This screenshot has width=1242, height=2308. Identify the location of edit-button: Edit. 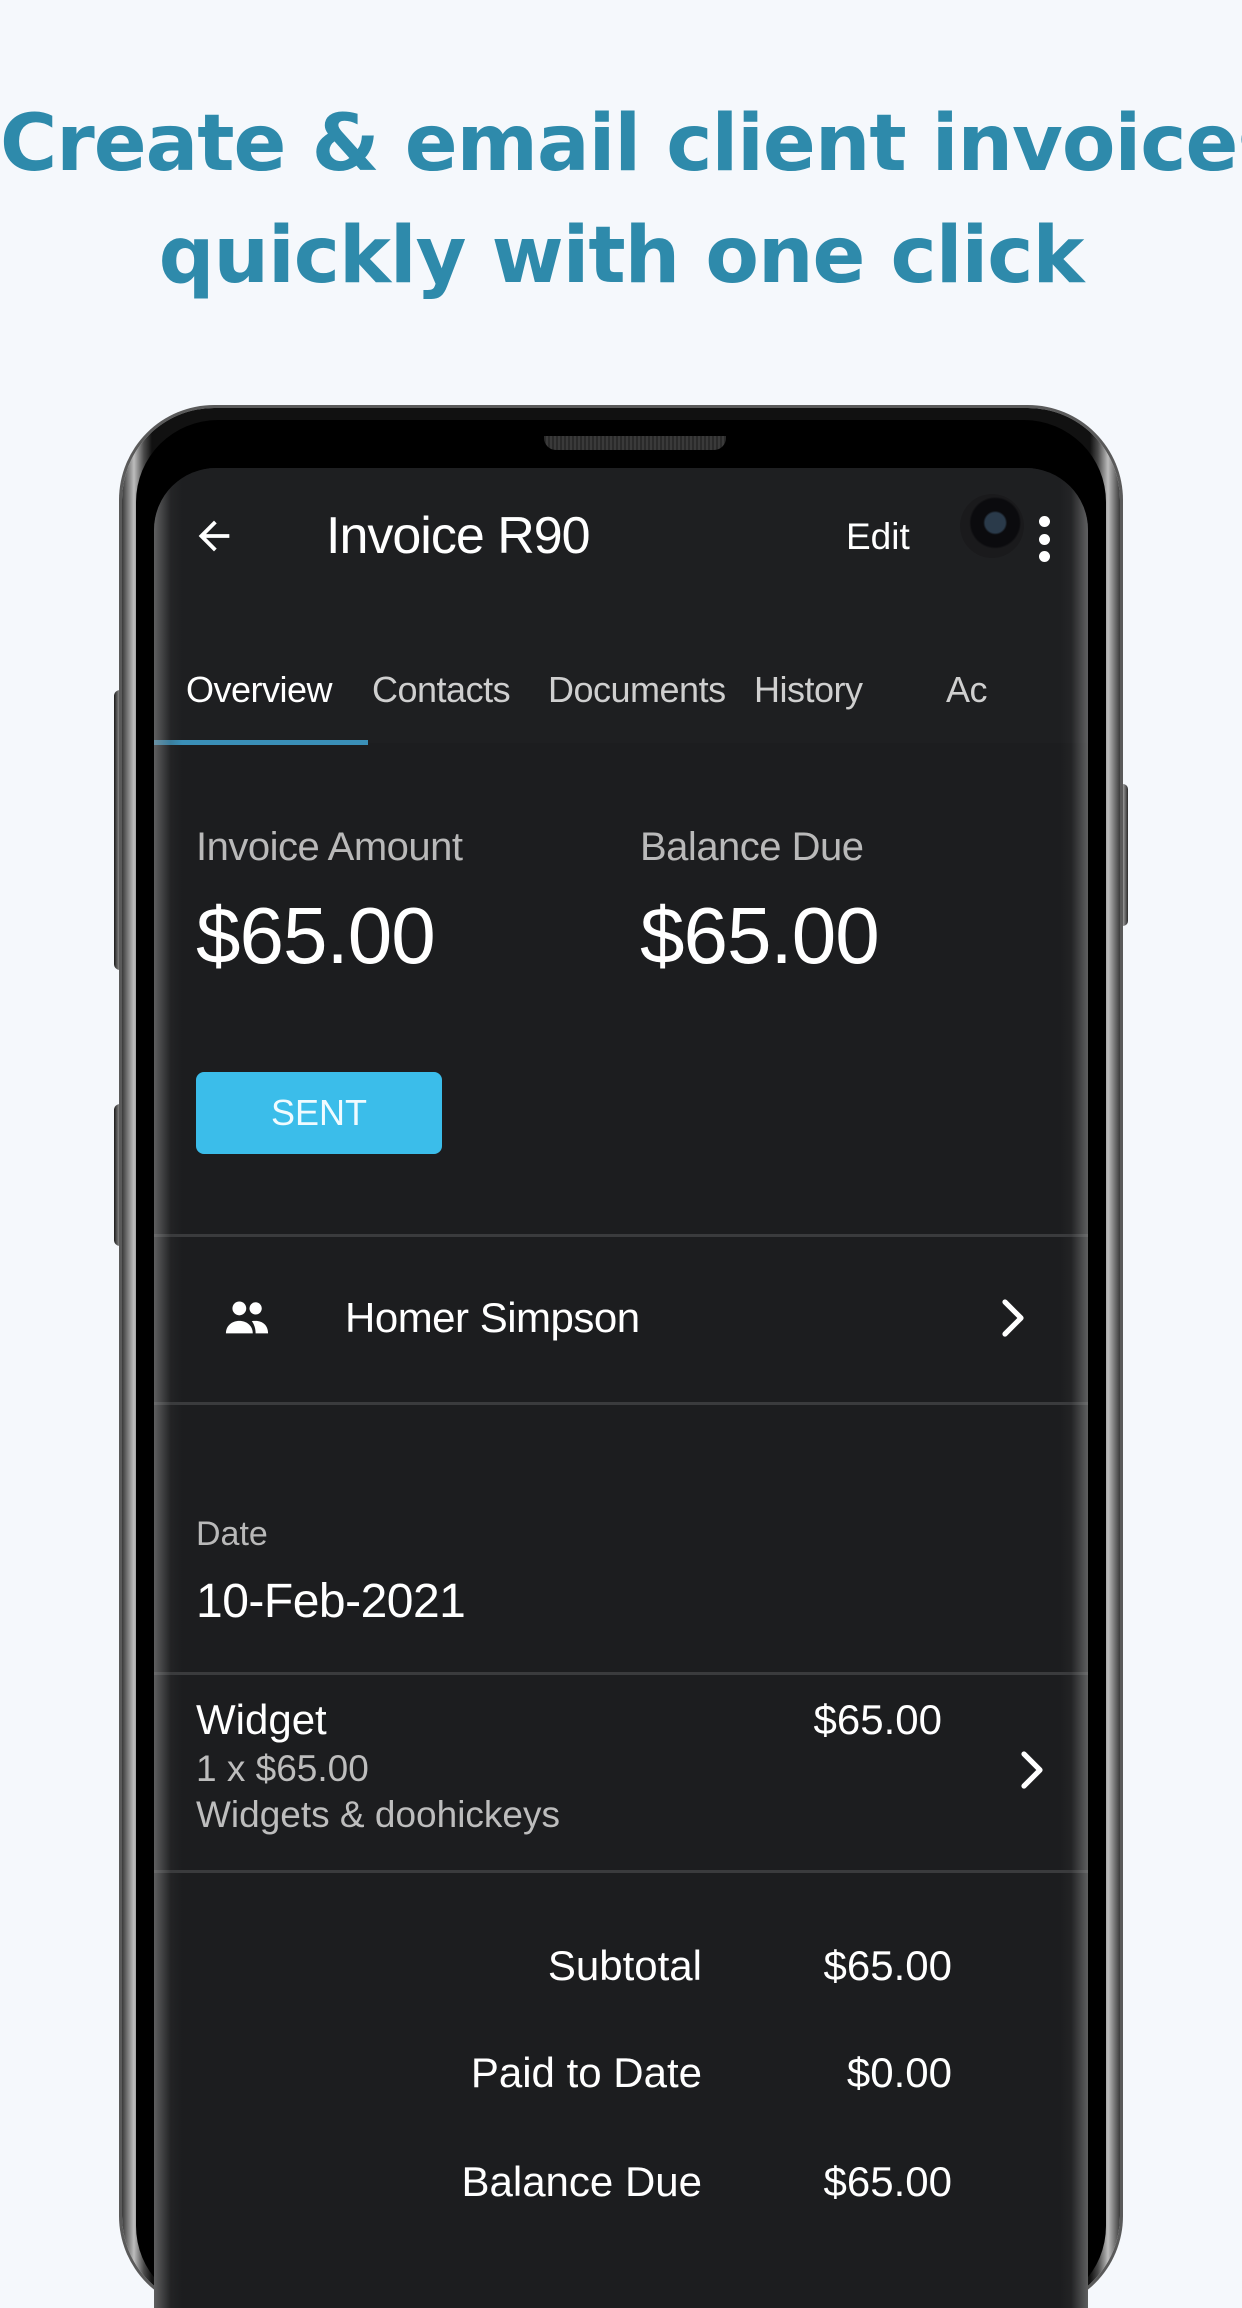
(878, 537).